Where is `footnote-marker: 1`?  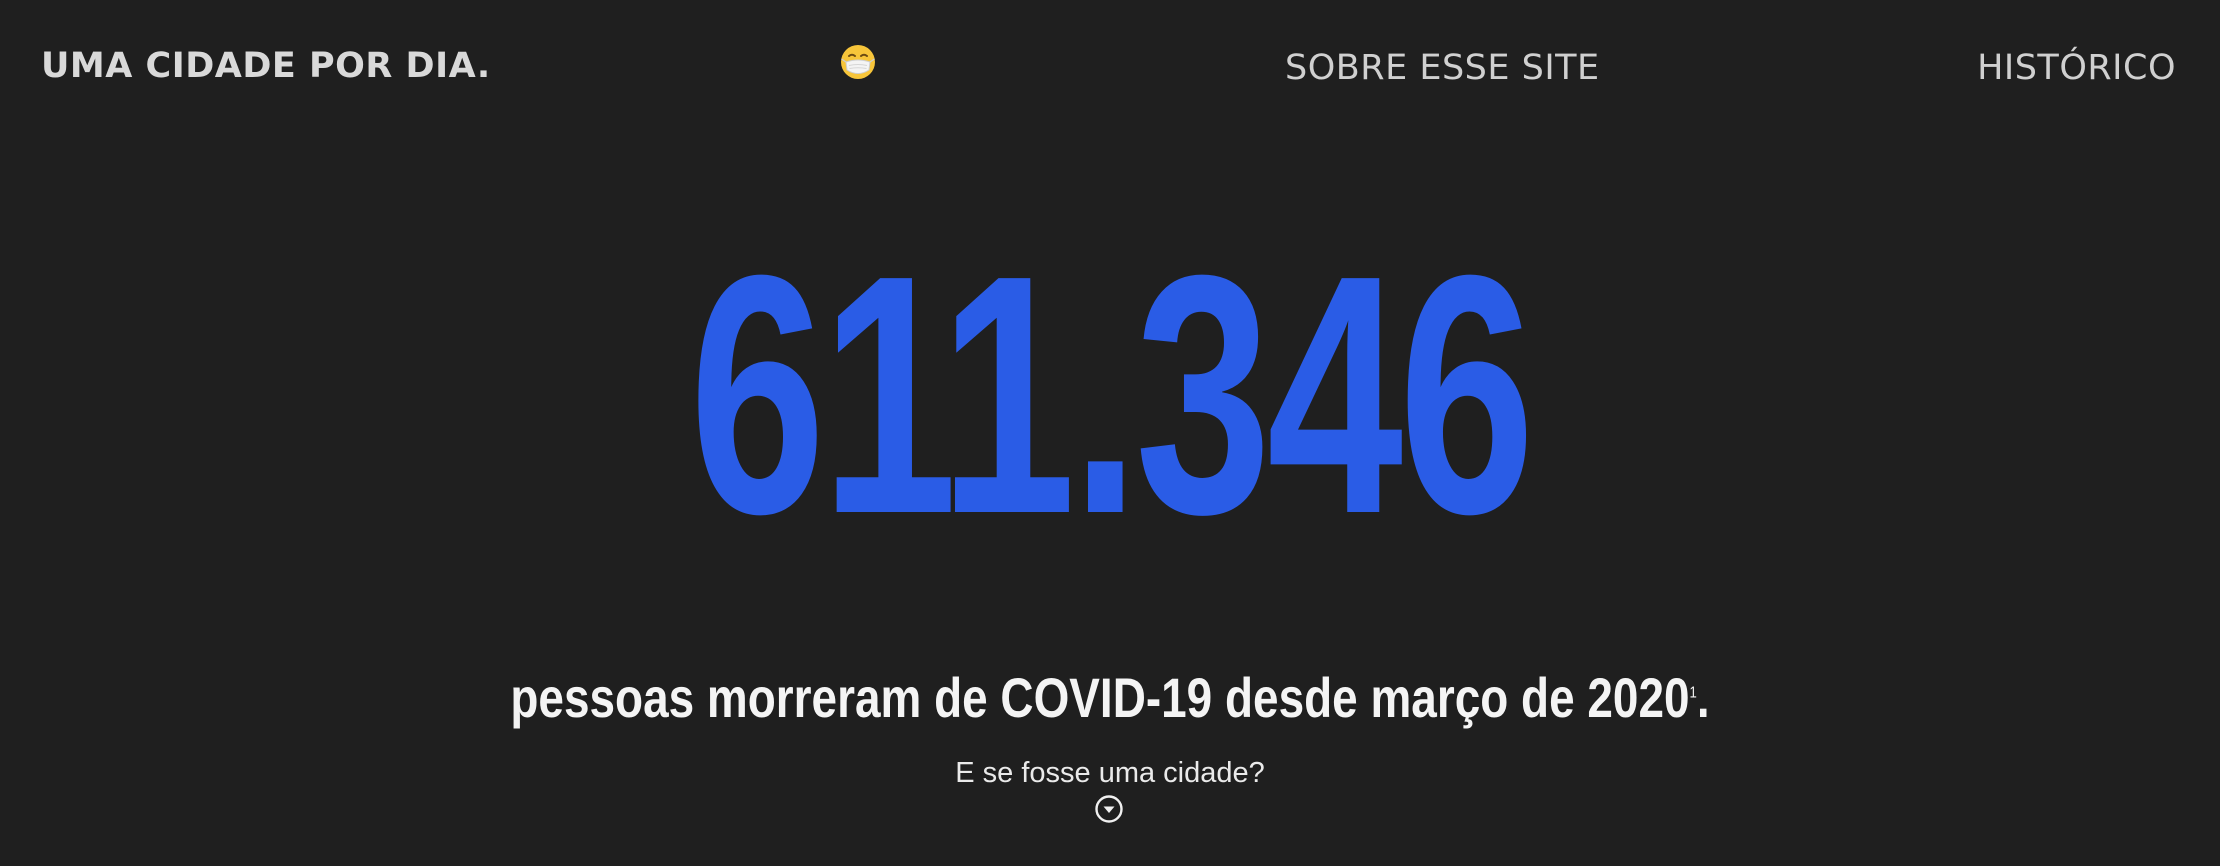 footnote-marker: 1 is located at coordinates (1693, 692).